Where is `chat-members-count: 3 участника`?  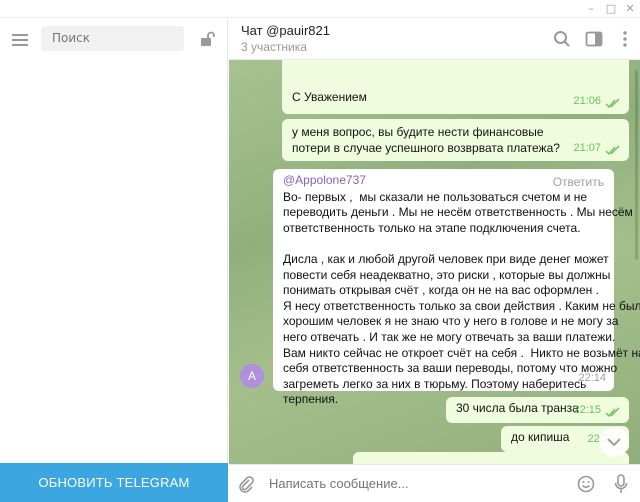 chat-members-count: 3 участника is located at coordinates (274, 47).